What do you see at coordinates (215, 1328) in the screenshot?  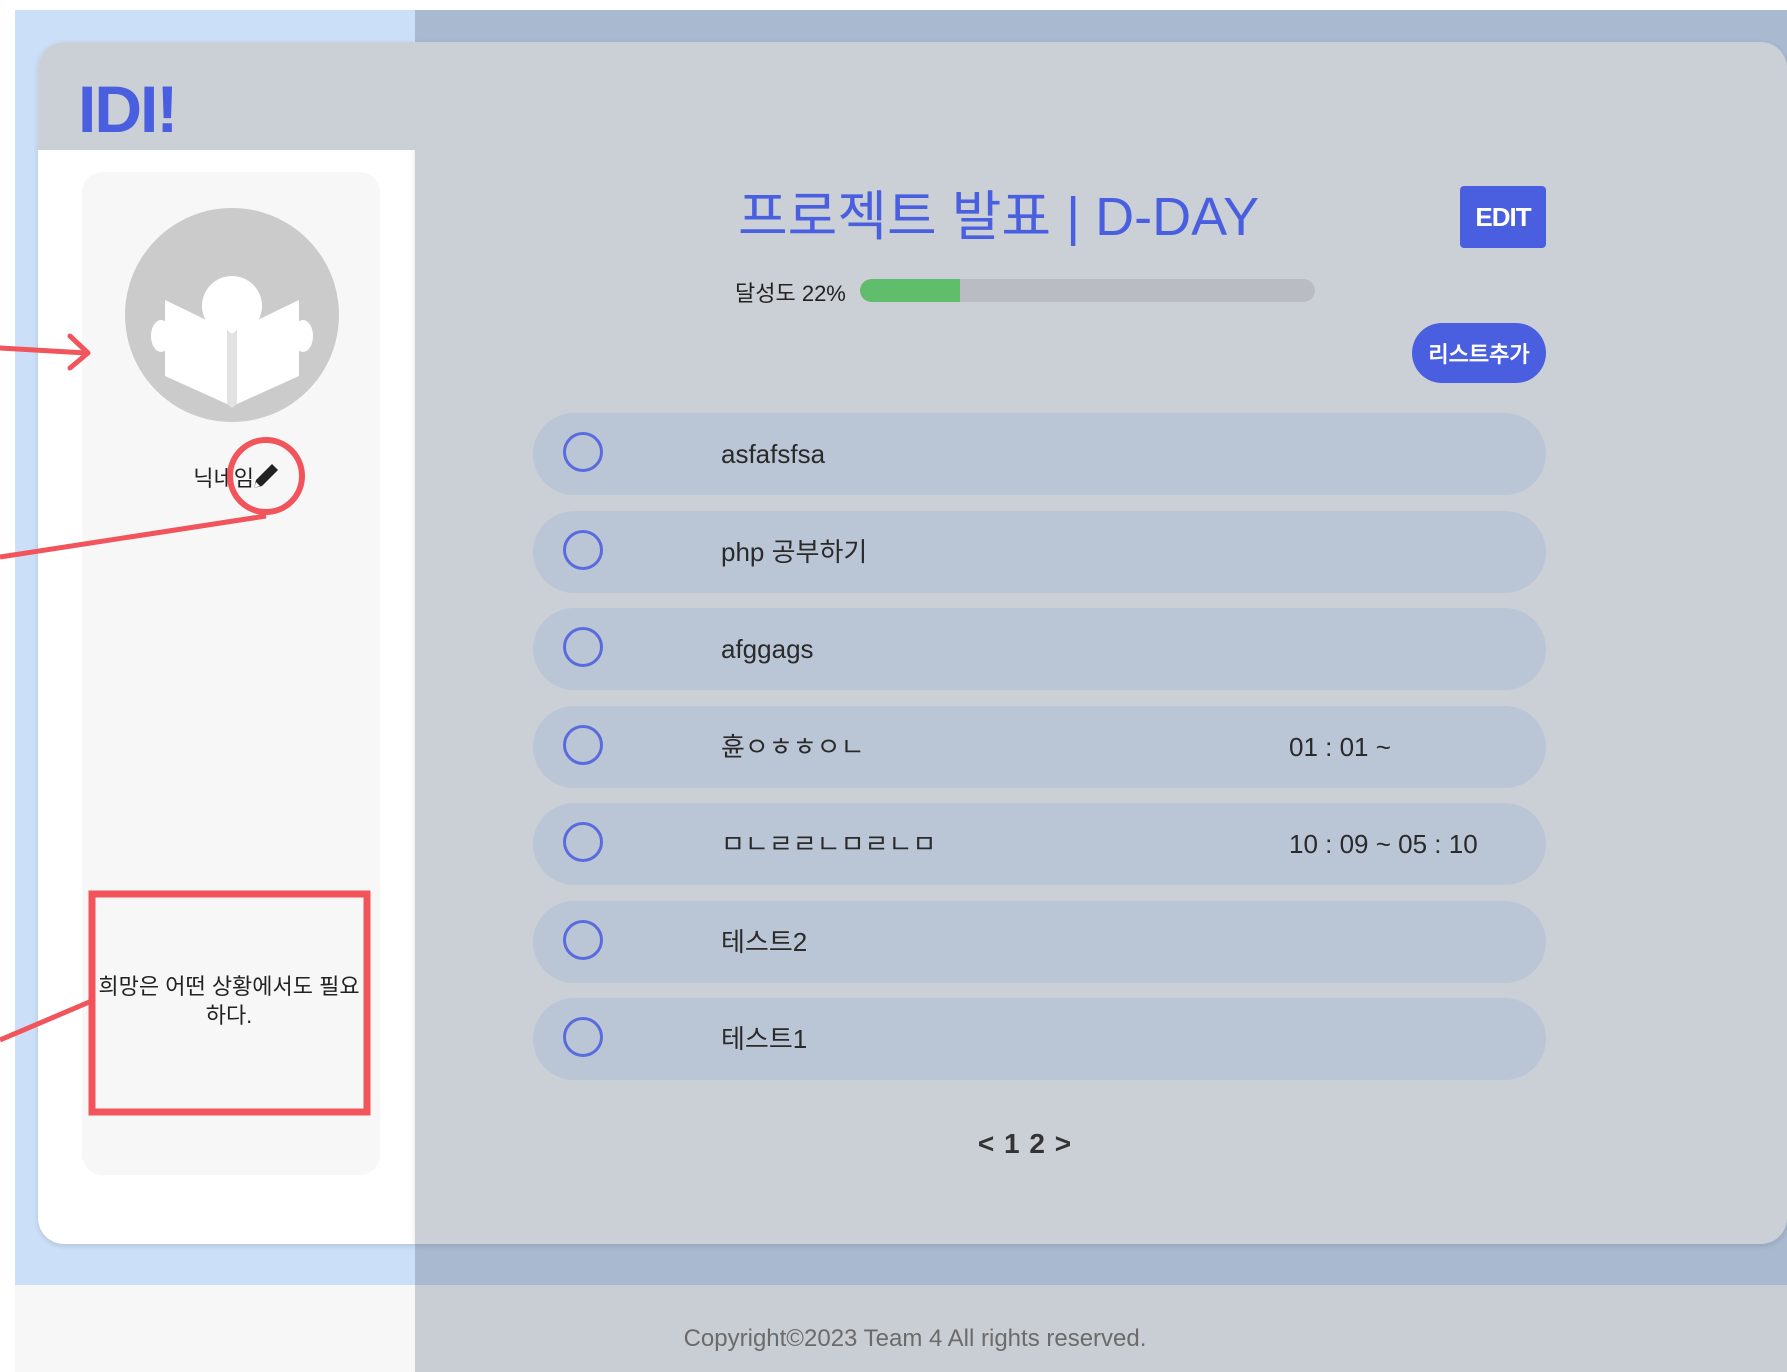 I see `footer-left` at bounding box center [215, 1328].